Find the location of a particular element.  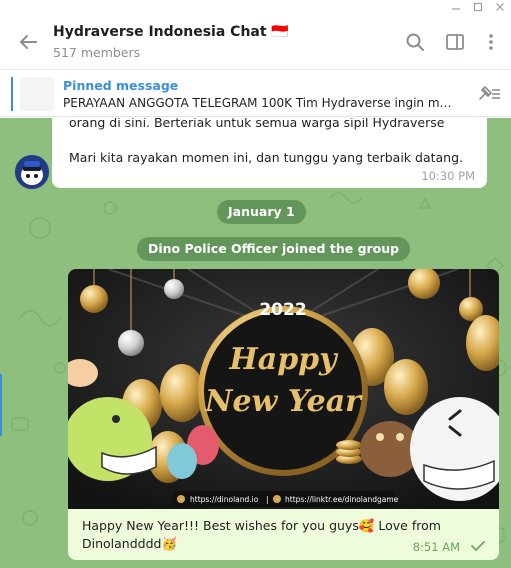

arrow-left-icon is located at coordinates (28, 42).